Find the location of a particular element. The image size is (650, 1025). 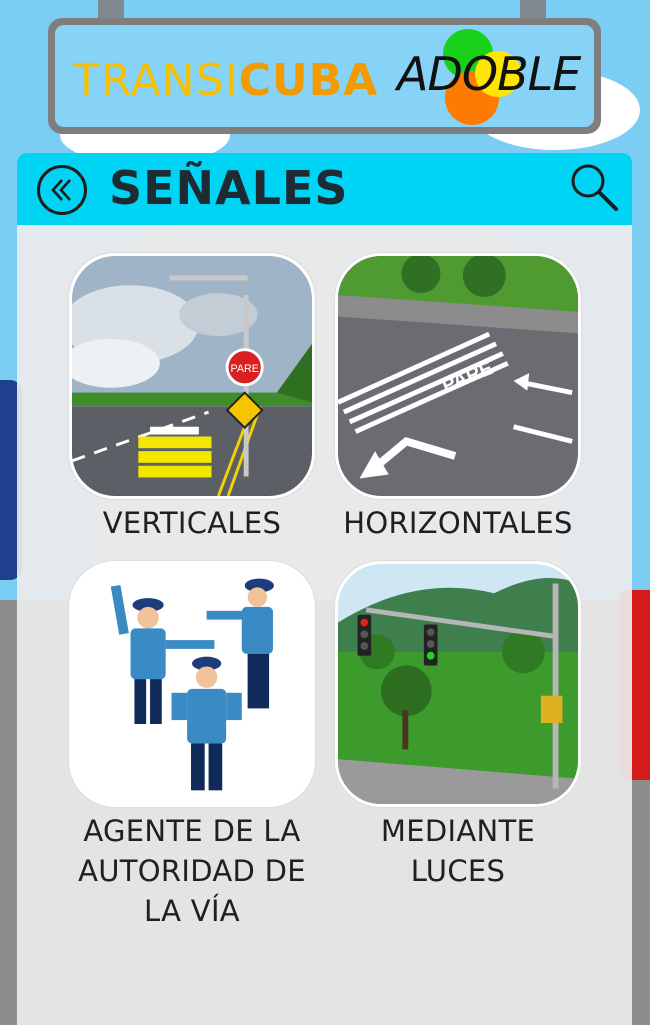

traffic-light-image is located at coordinates (458, 684).